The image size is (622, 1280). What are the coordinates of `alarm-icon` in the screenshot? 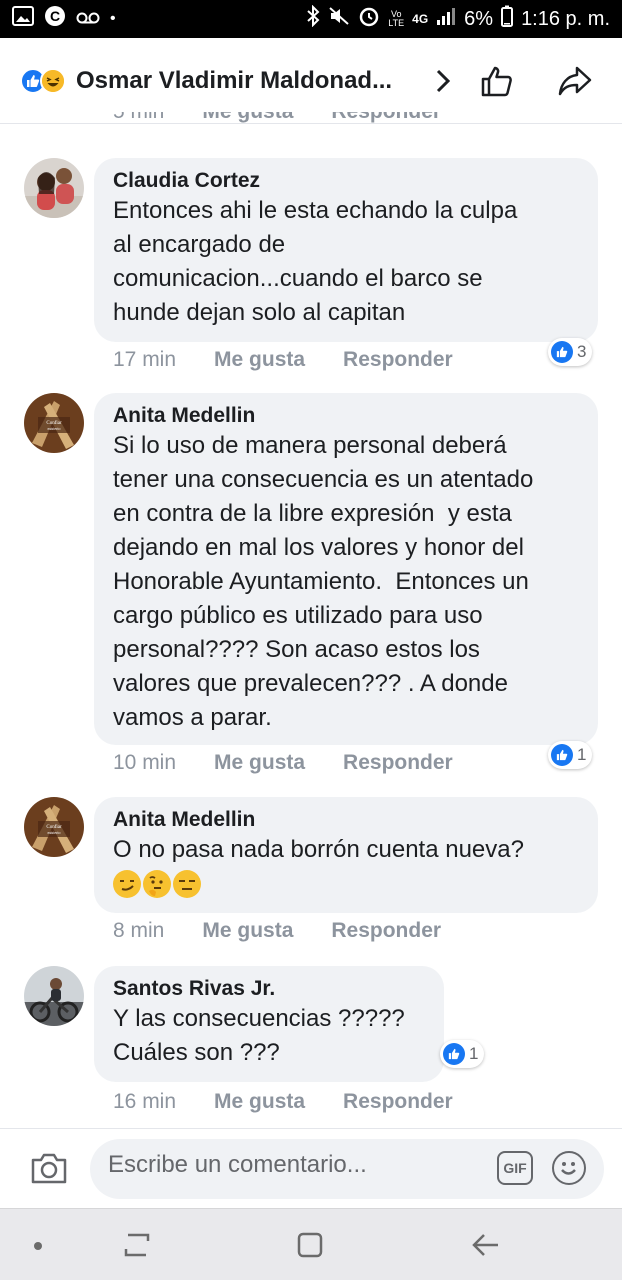 It's located at (369, 19).